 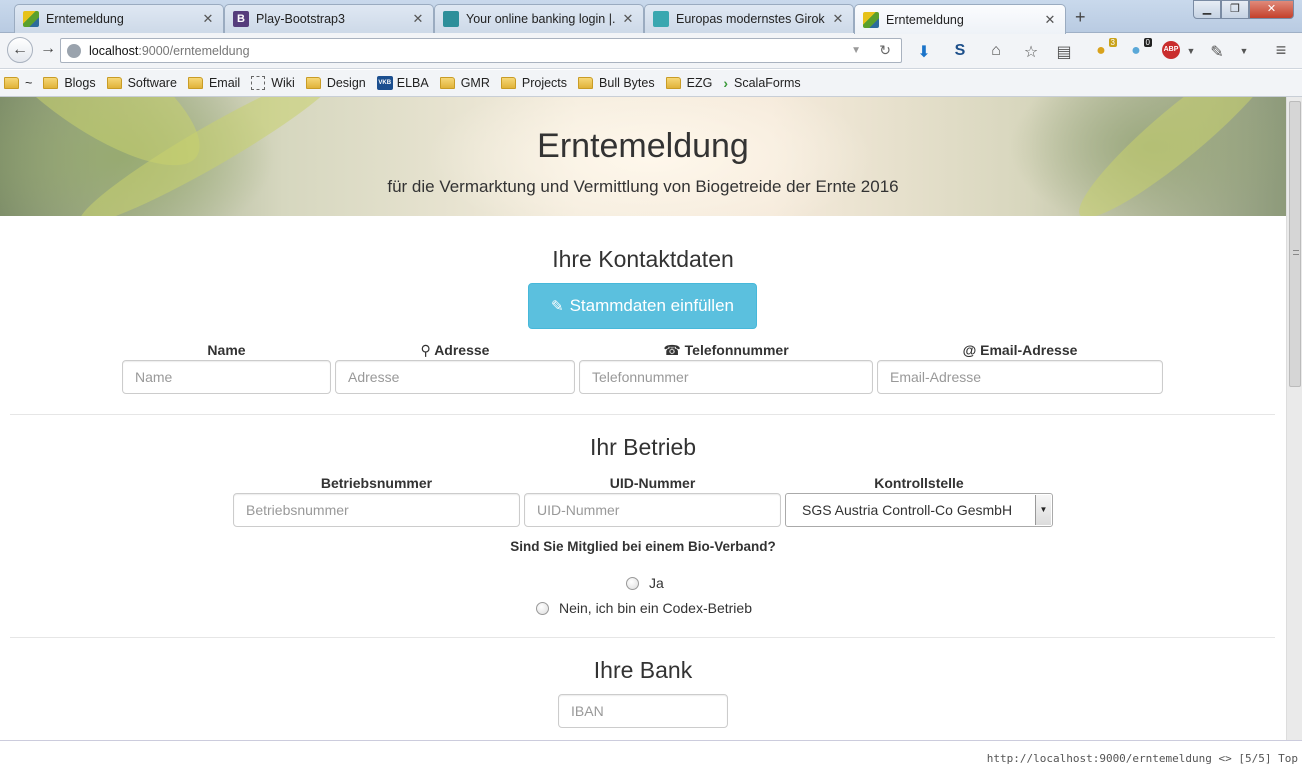 What do you see at coordinates (996, 51) in the screenshot?
I see `home-icon: ⌂` at bounding box center [996, 51].